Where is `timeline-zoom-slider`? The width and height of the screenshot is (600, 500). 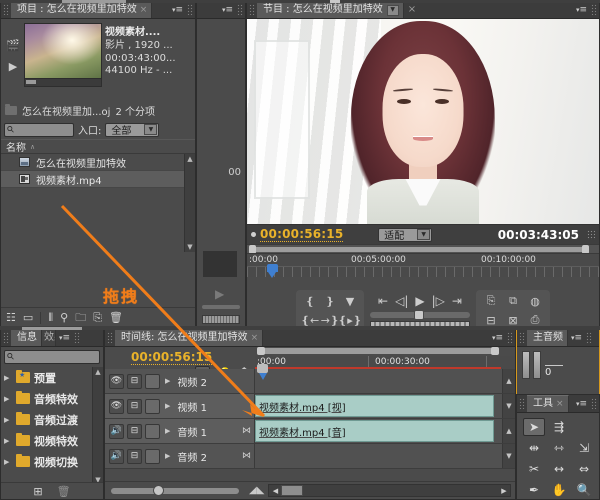
timeline-zoom-slider is located at coordinates (175, 490).